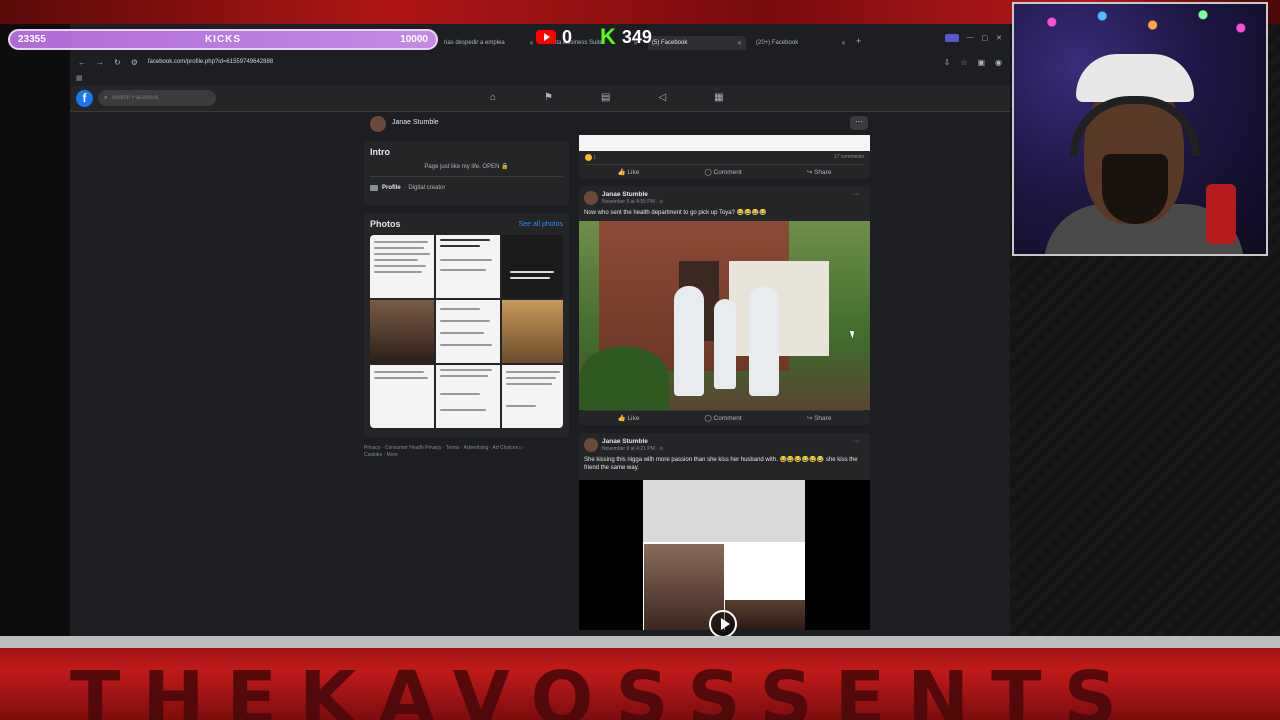 This screenshot has width=1280, height=720. I want to click on reload-icon: ↻, so click(117, 62).